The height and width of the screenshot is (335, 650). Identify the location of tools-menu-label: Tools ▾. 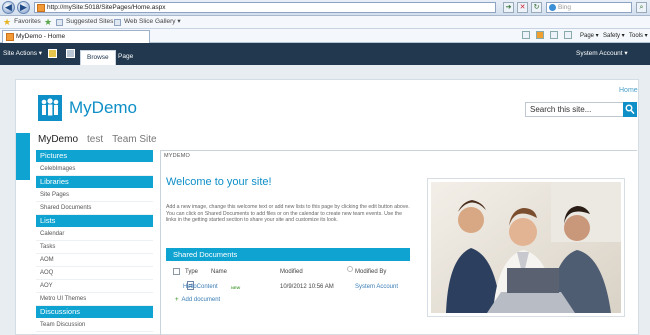
(638, 36).